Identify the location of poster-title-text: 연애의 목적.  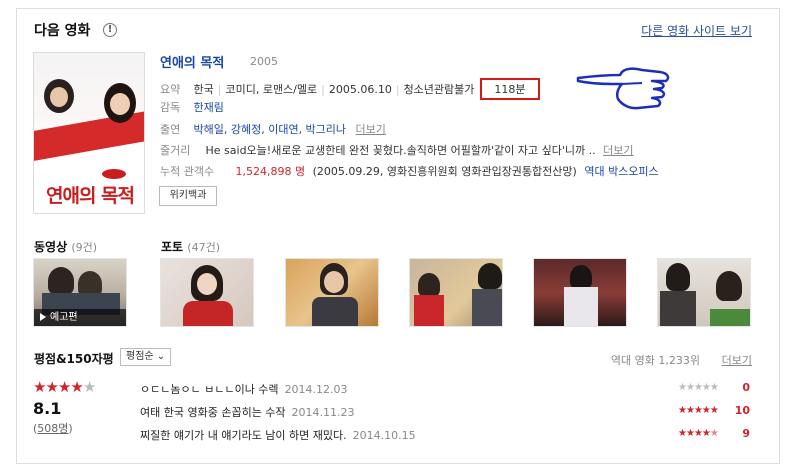
(90, 196).